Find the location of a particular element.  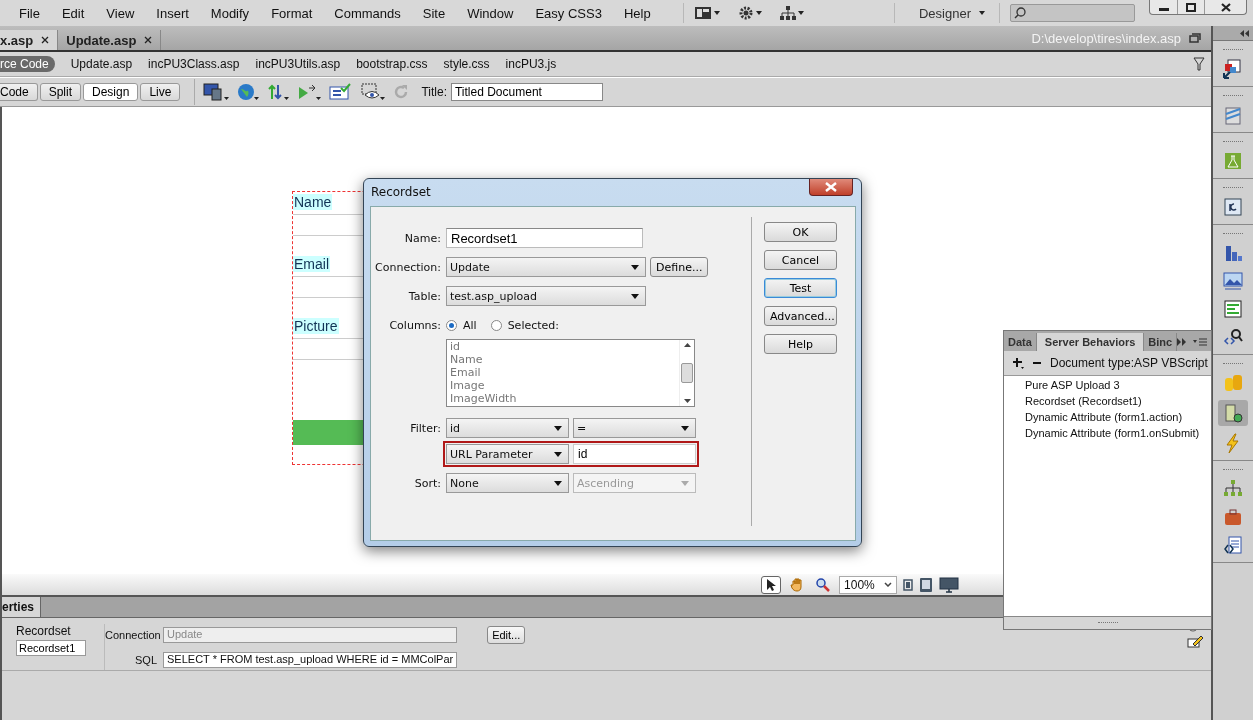

view-button: Code is located at coordinates (19, 92).